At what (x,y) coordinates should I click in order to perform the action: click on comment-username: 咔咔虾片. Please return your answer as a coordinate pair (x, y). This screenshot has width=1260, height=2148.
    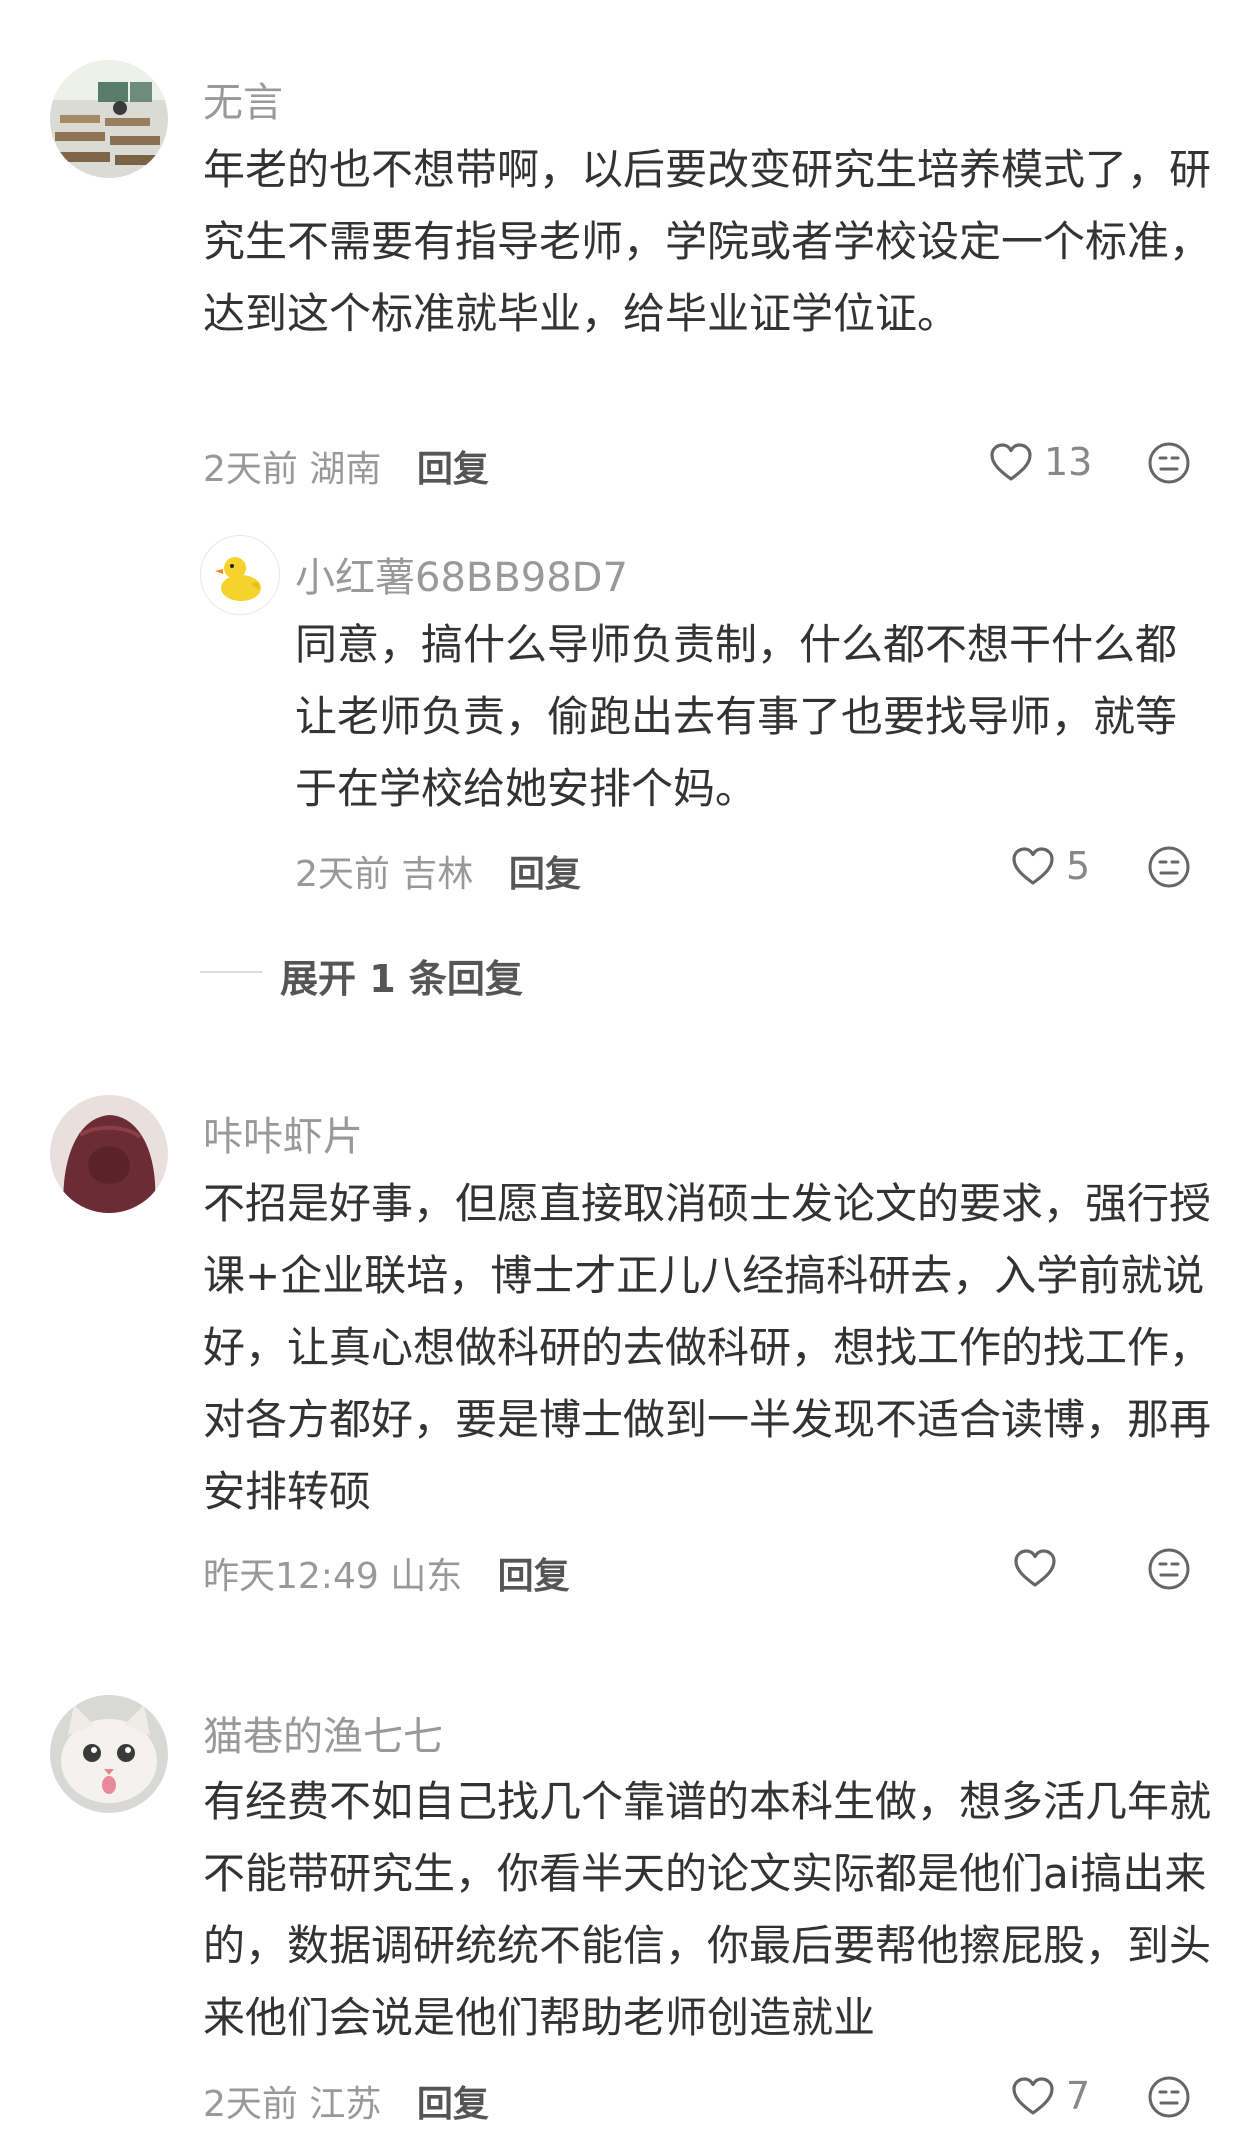
    Looking at the image, I should click on (283, 1133).